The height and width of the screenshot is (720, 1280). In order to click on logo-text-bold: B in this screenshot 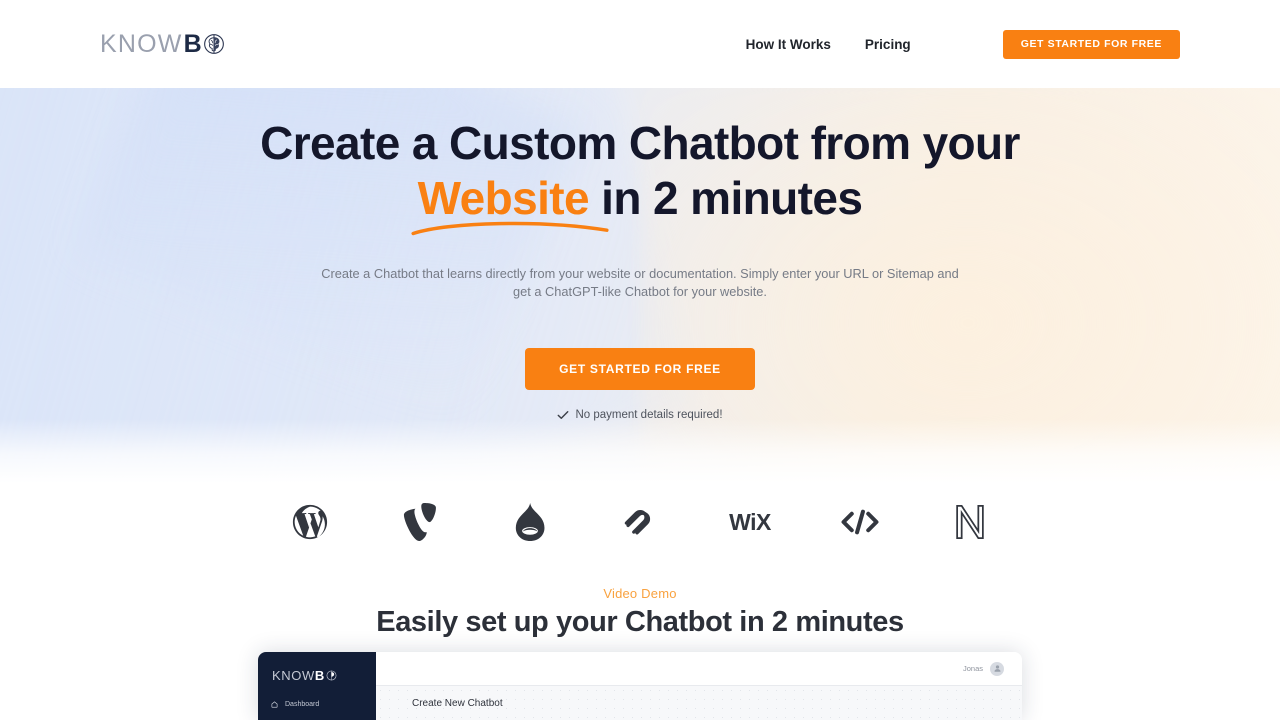, I will do `click(193, 43)`.